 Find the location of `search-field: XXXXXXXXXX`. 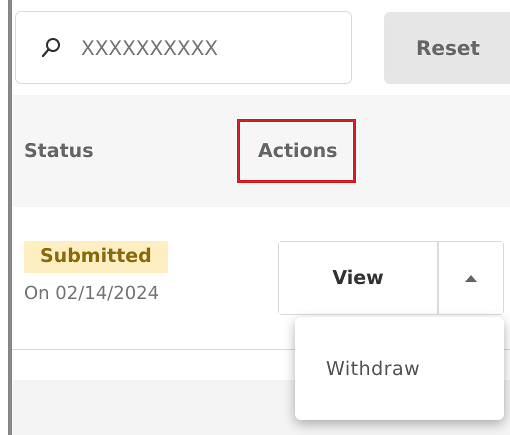

search-field: XXXXXXXXXX is located at coordinates (183, 47).